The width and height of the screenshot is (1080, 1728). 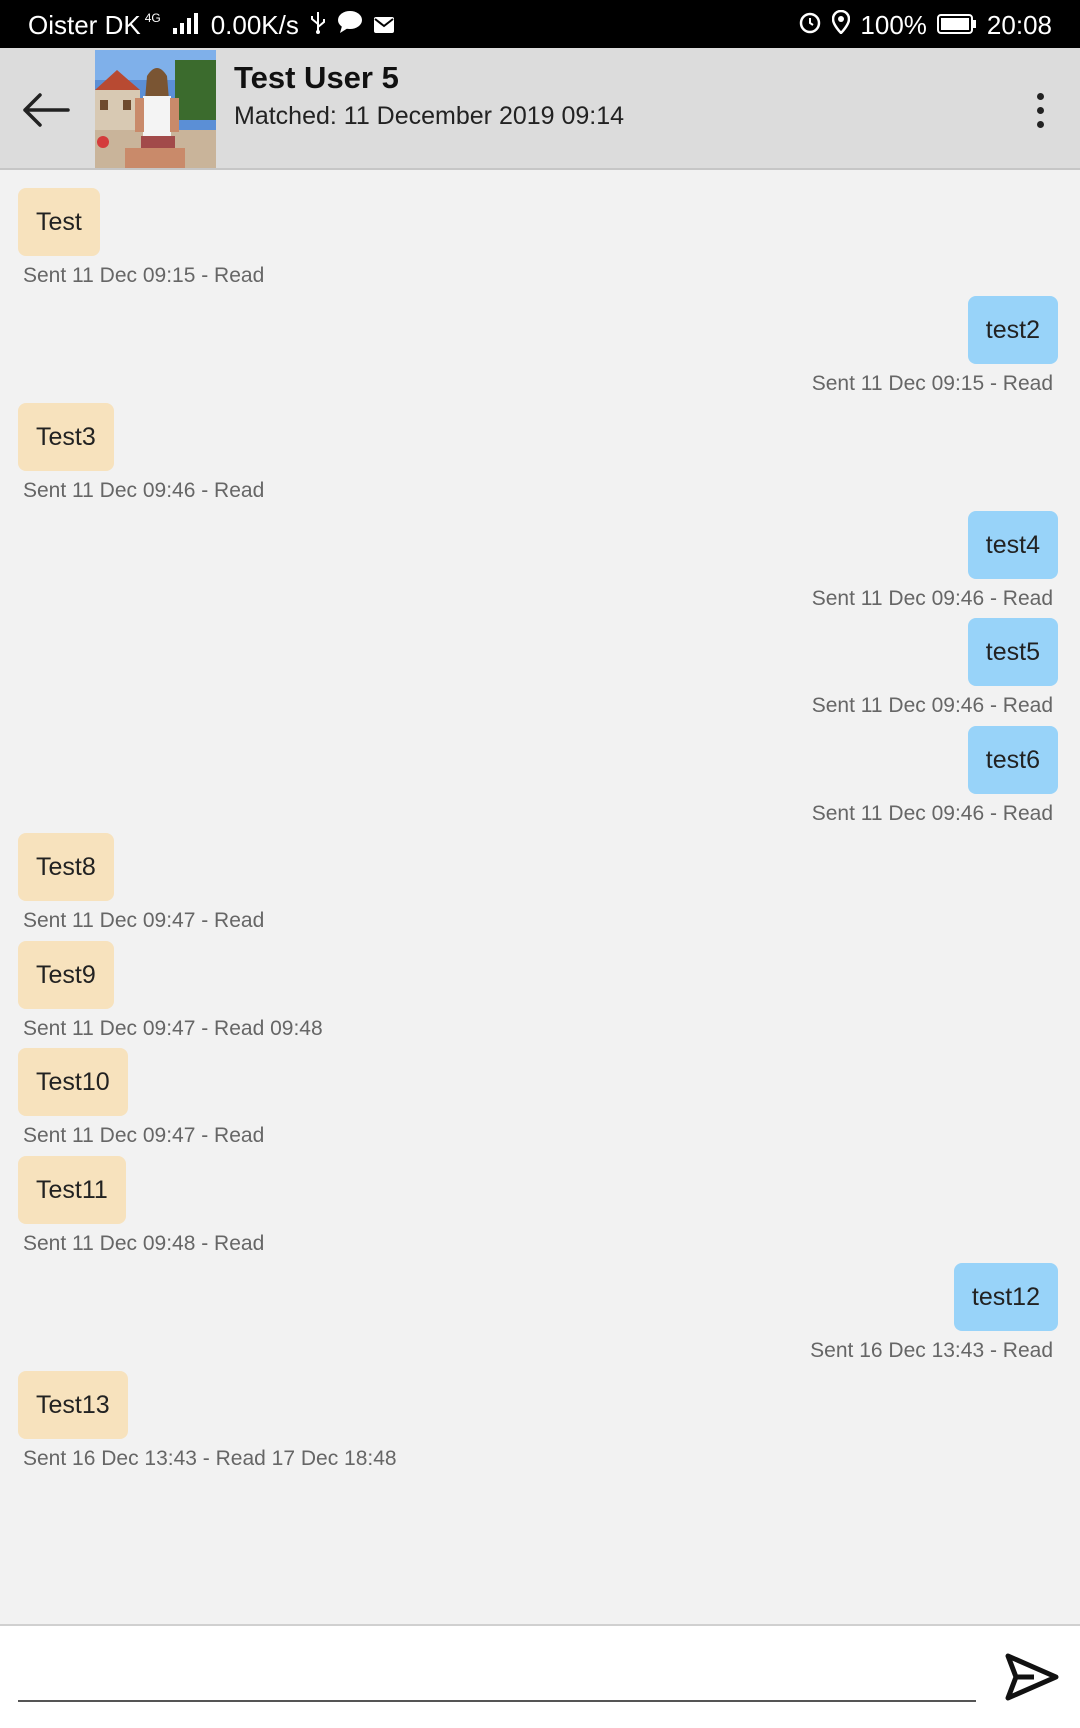 I want to click on status-bar: Oister DK 4G 0.00K/s 100% 20:08, so click(x=540, y=24).